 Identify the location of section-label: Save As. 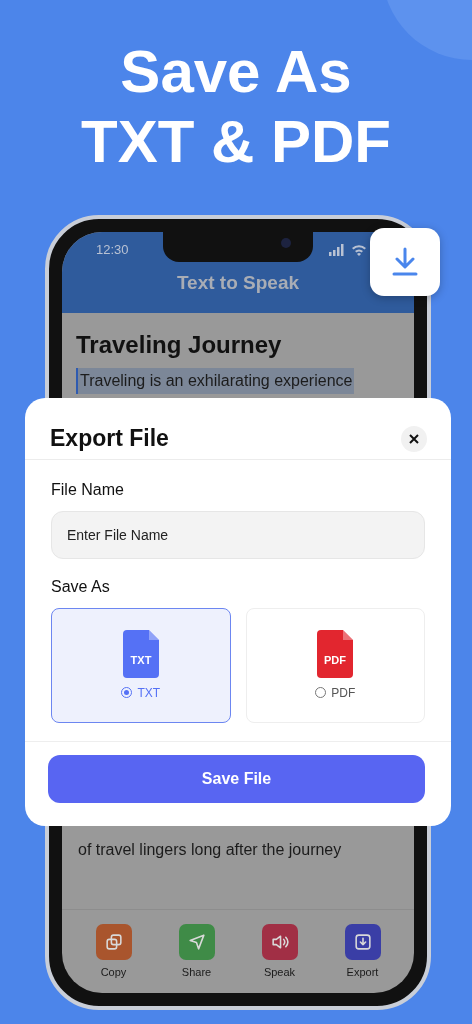
(80, 587).